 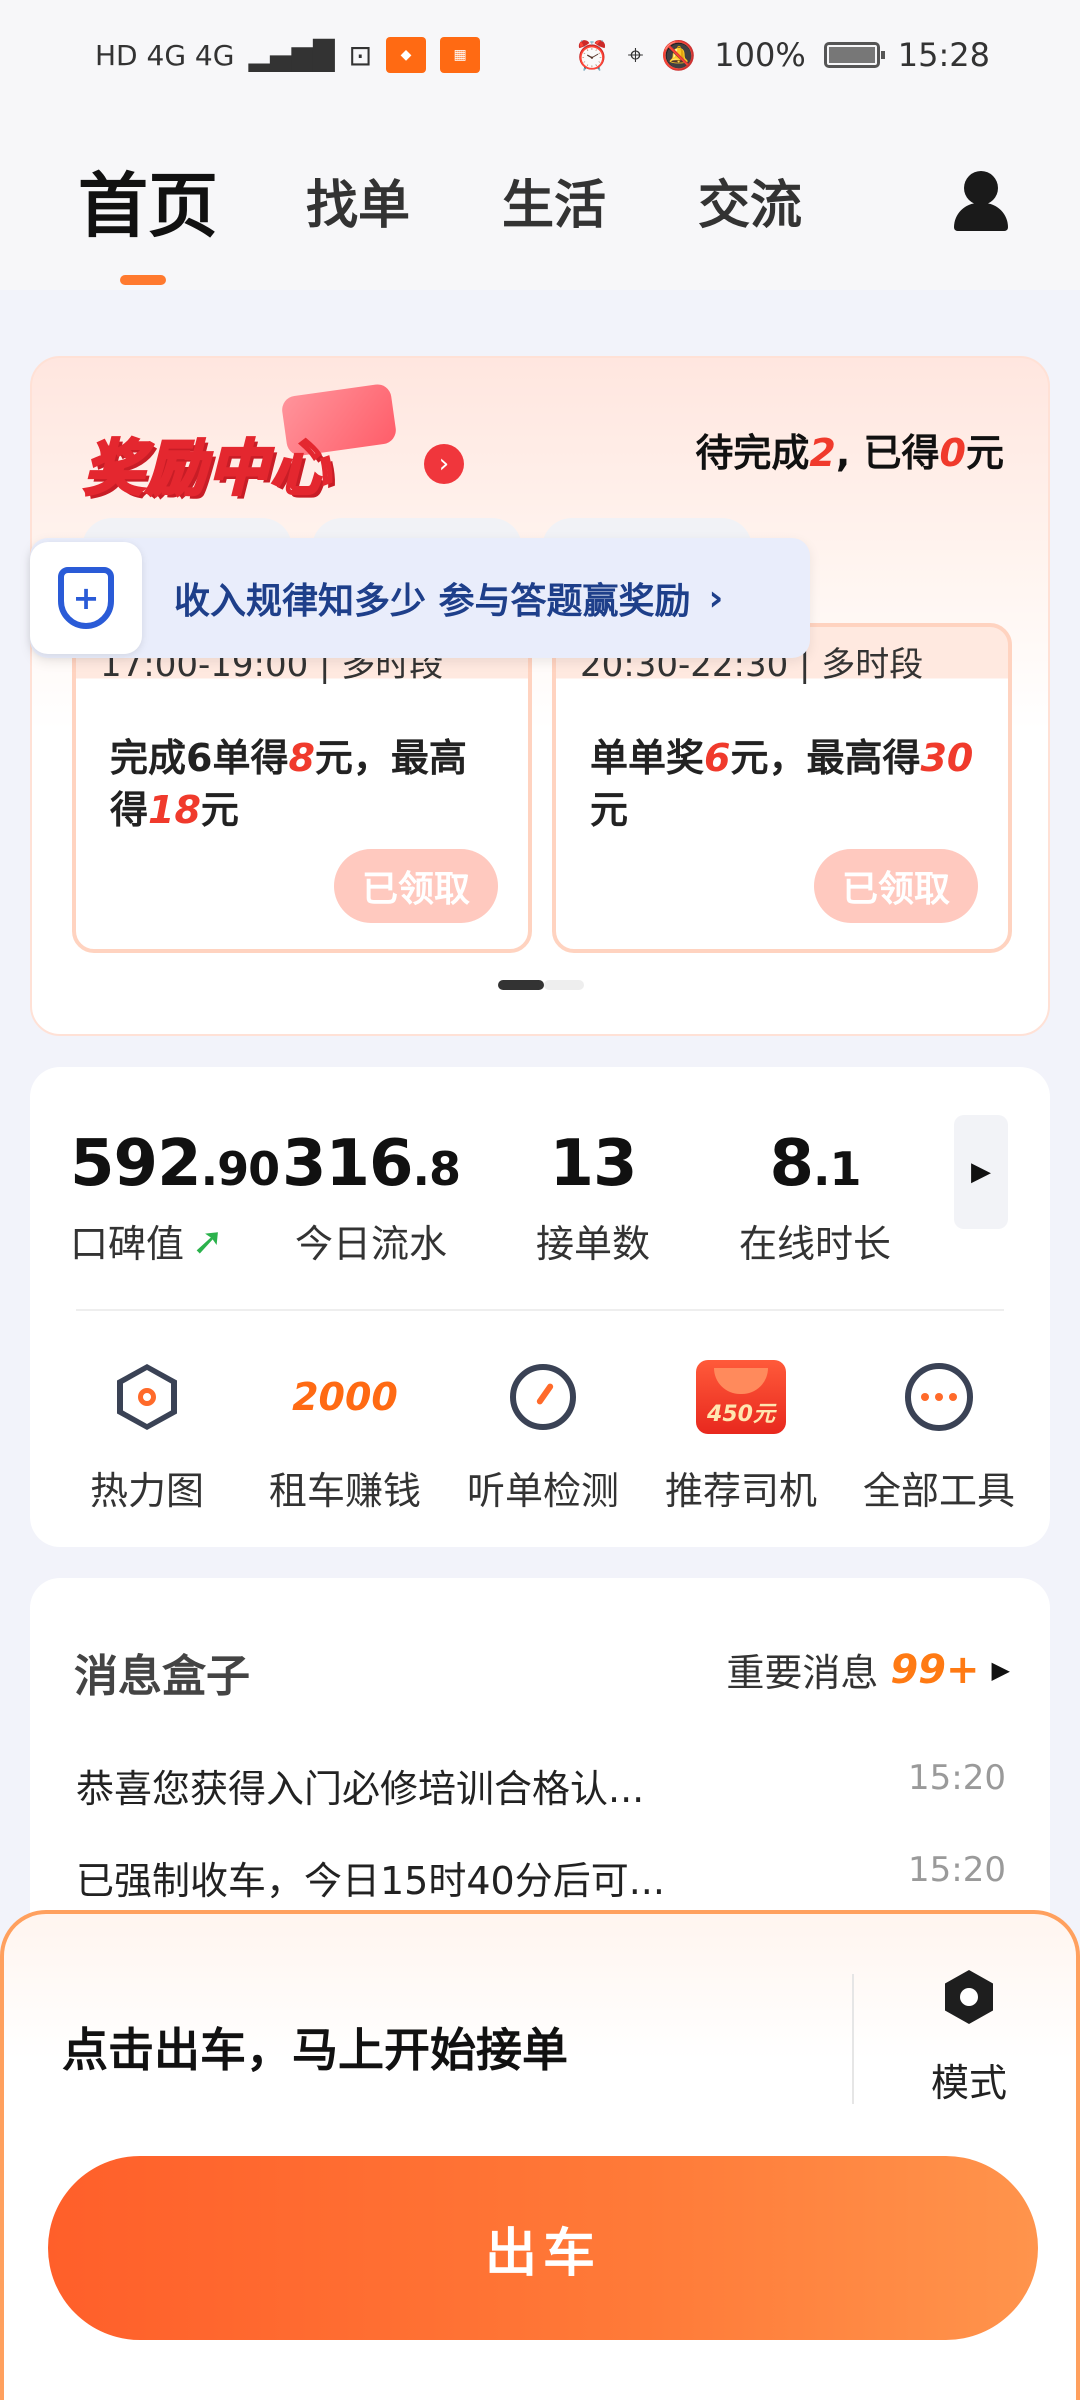 I want to click on stat-today-revenue: 316.8 今日流水, so click(x=371, y=1197).